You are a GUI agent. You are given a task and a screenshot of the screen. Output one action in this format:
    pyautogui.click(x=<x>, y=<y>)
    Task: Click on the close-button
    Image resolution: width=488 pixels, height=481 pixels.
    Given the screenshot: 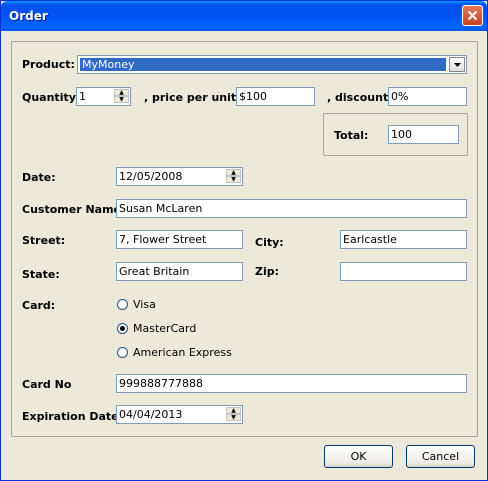 What is the action you would take?
    pyautogui.click(x=472, y=15)
    